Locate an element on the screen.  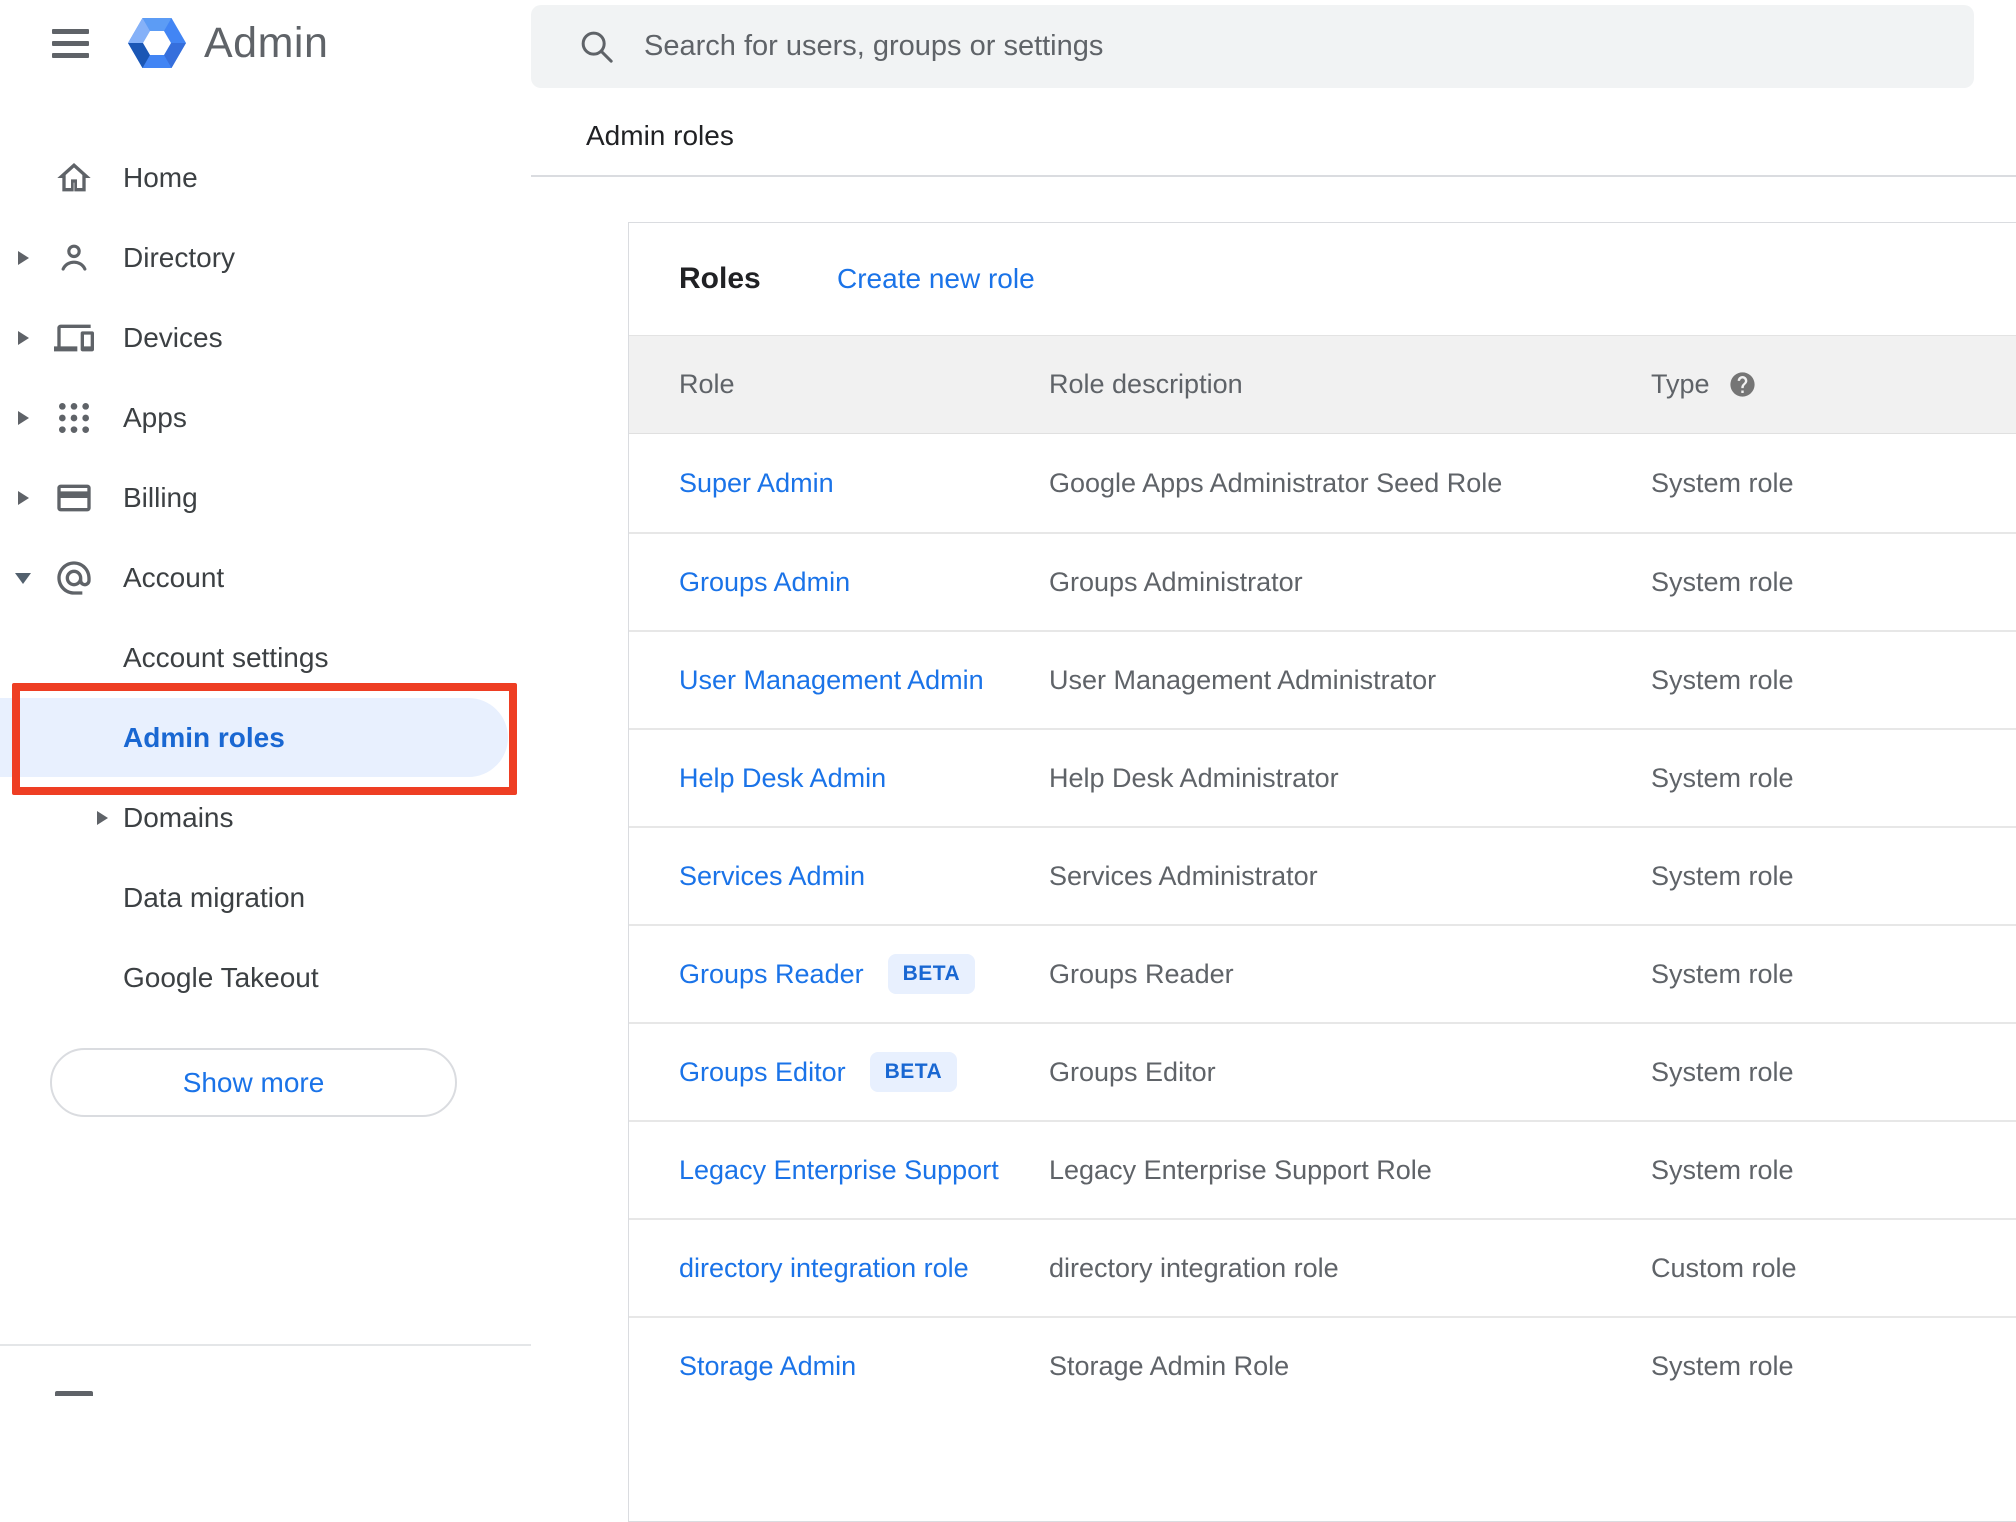
sidebar-item-account: Account is located at coordinates (265, 578).